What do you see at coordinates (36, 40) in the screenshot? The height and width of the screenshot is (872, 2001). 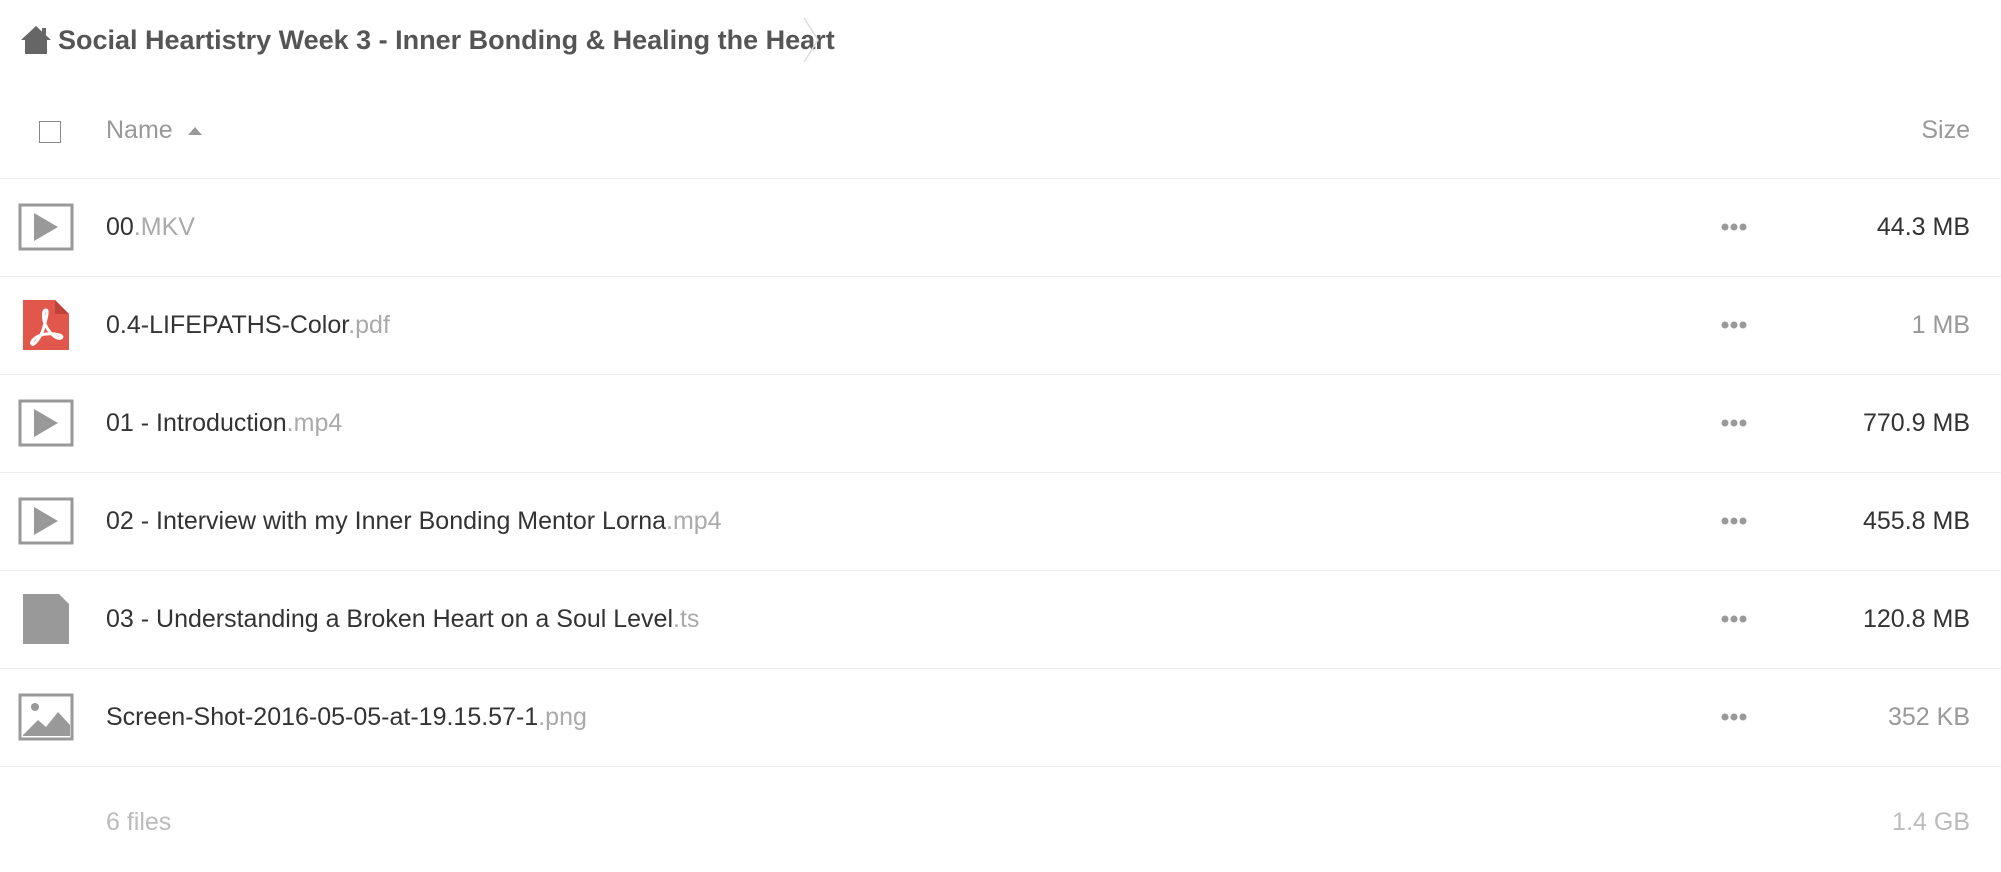 I see `home-icon` at bounding box center [36, 40].